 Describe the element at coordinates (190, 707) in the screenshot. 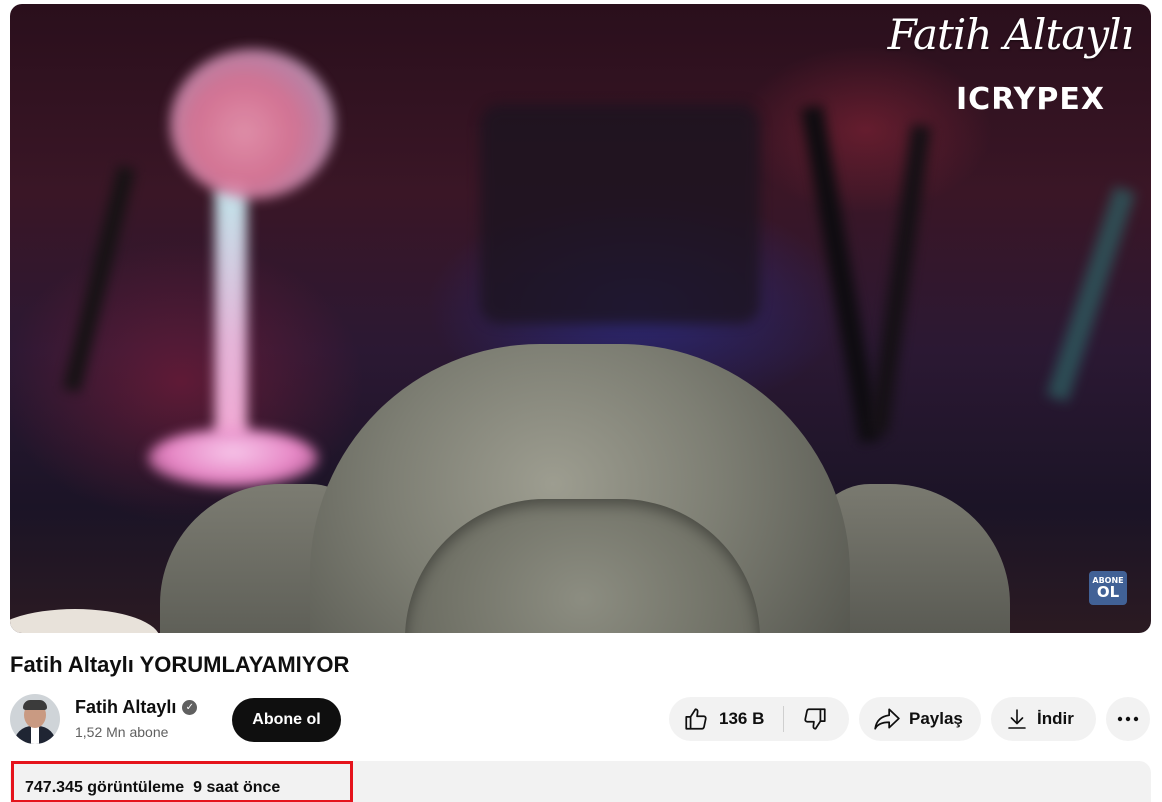

I see `verified-check-icon: ✓` at that location.